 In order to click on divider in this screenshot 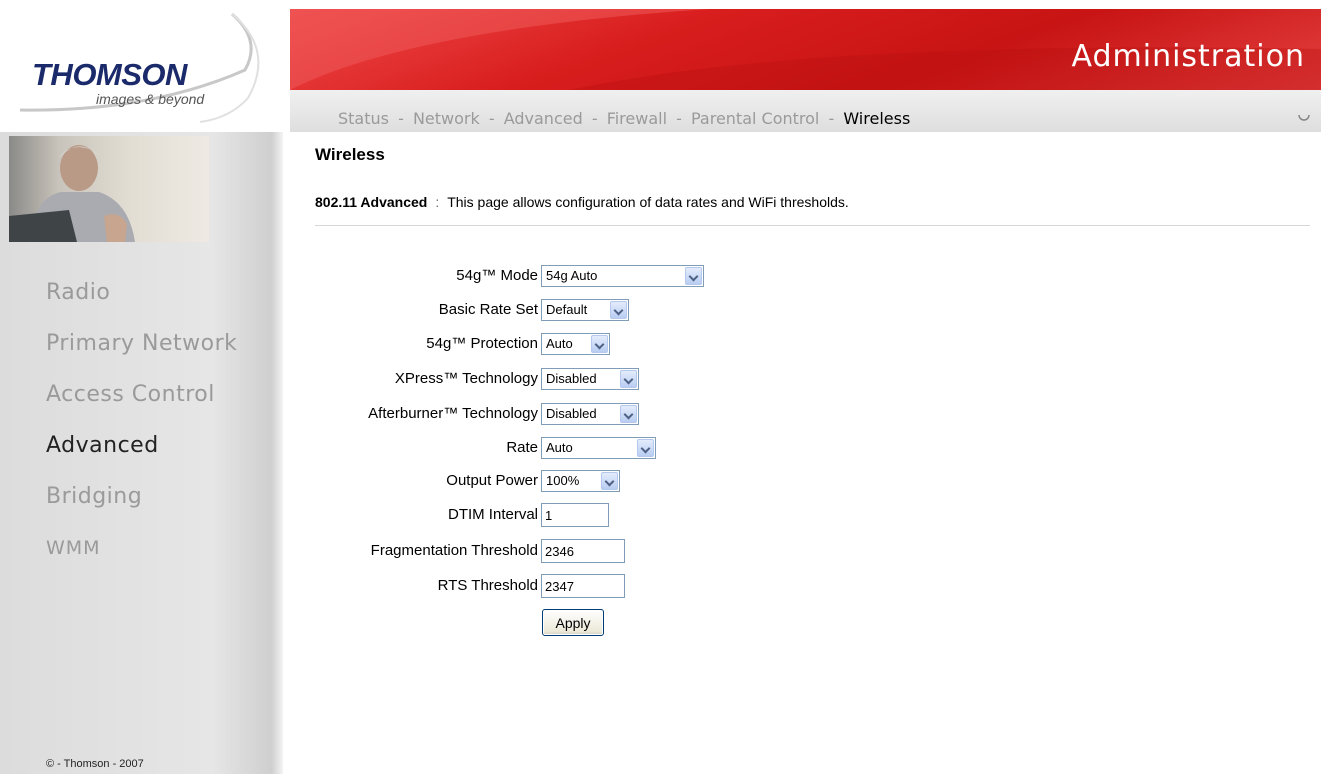, I will do `click(812, 226)`.